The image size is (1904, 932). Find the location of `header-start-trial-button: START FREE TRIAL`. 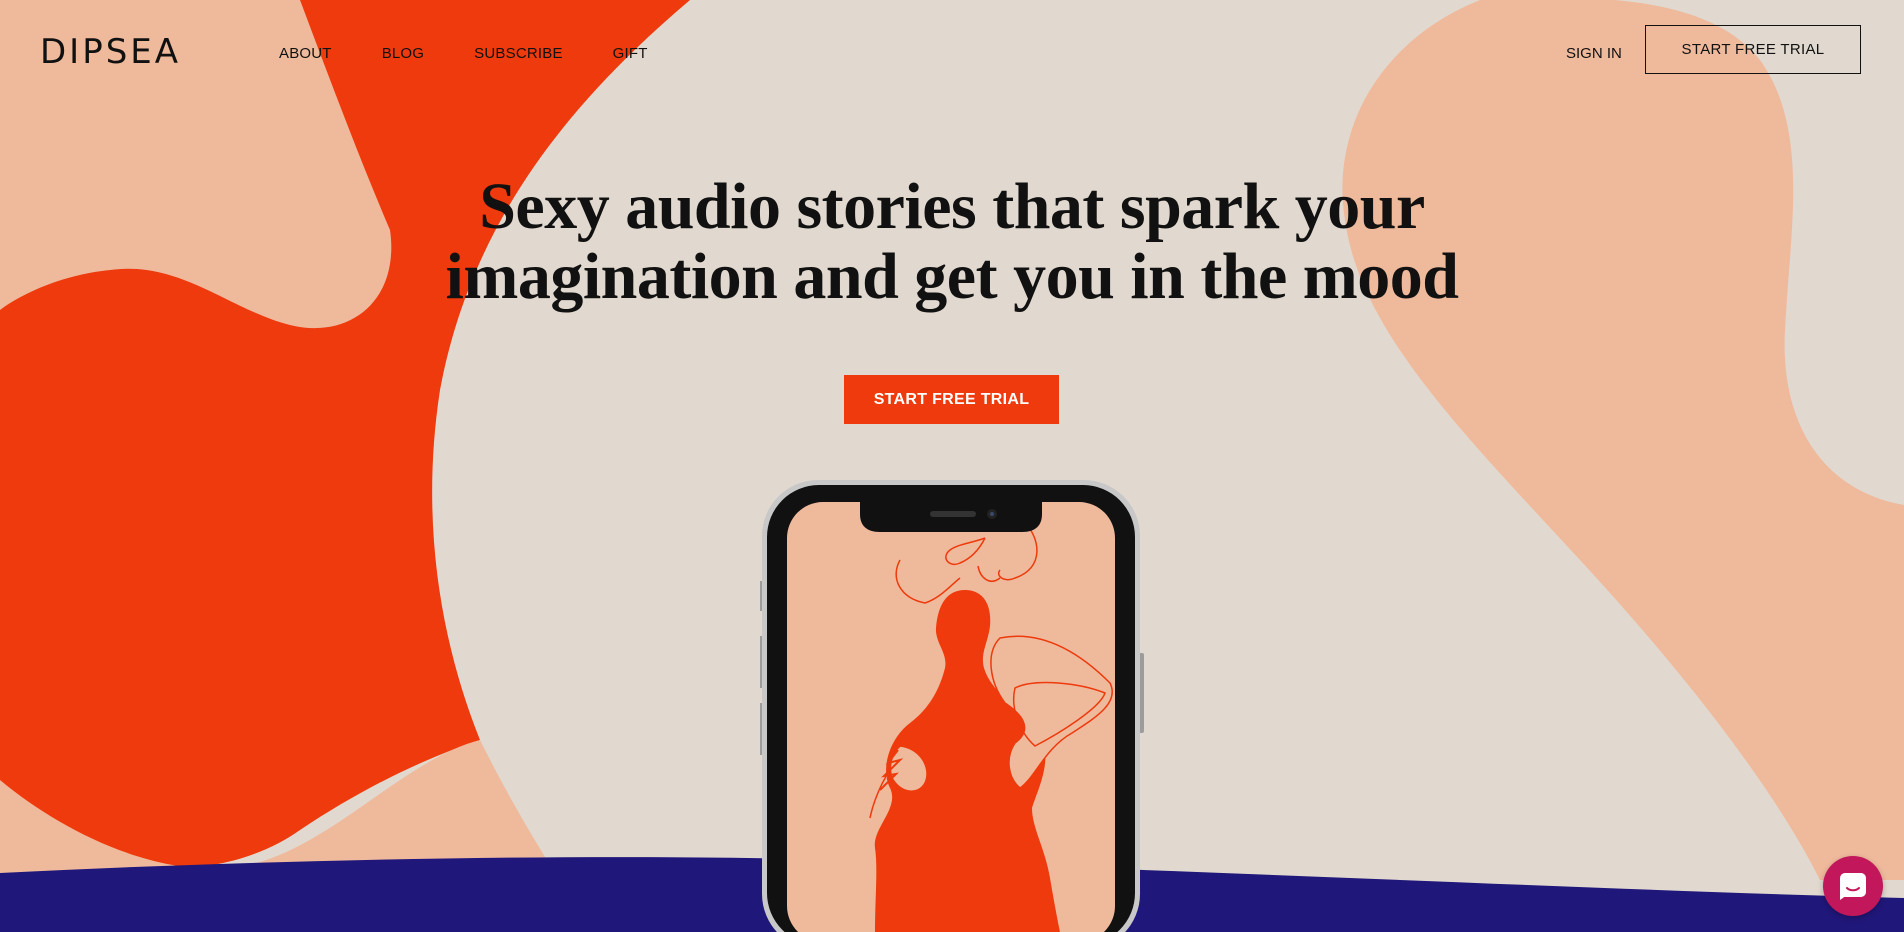

header-start-trial-button: START FREE TRIAL is located at coordinates (1753, 49).